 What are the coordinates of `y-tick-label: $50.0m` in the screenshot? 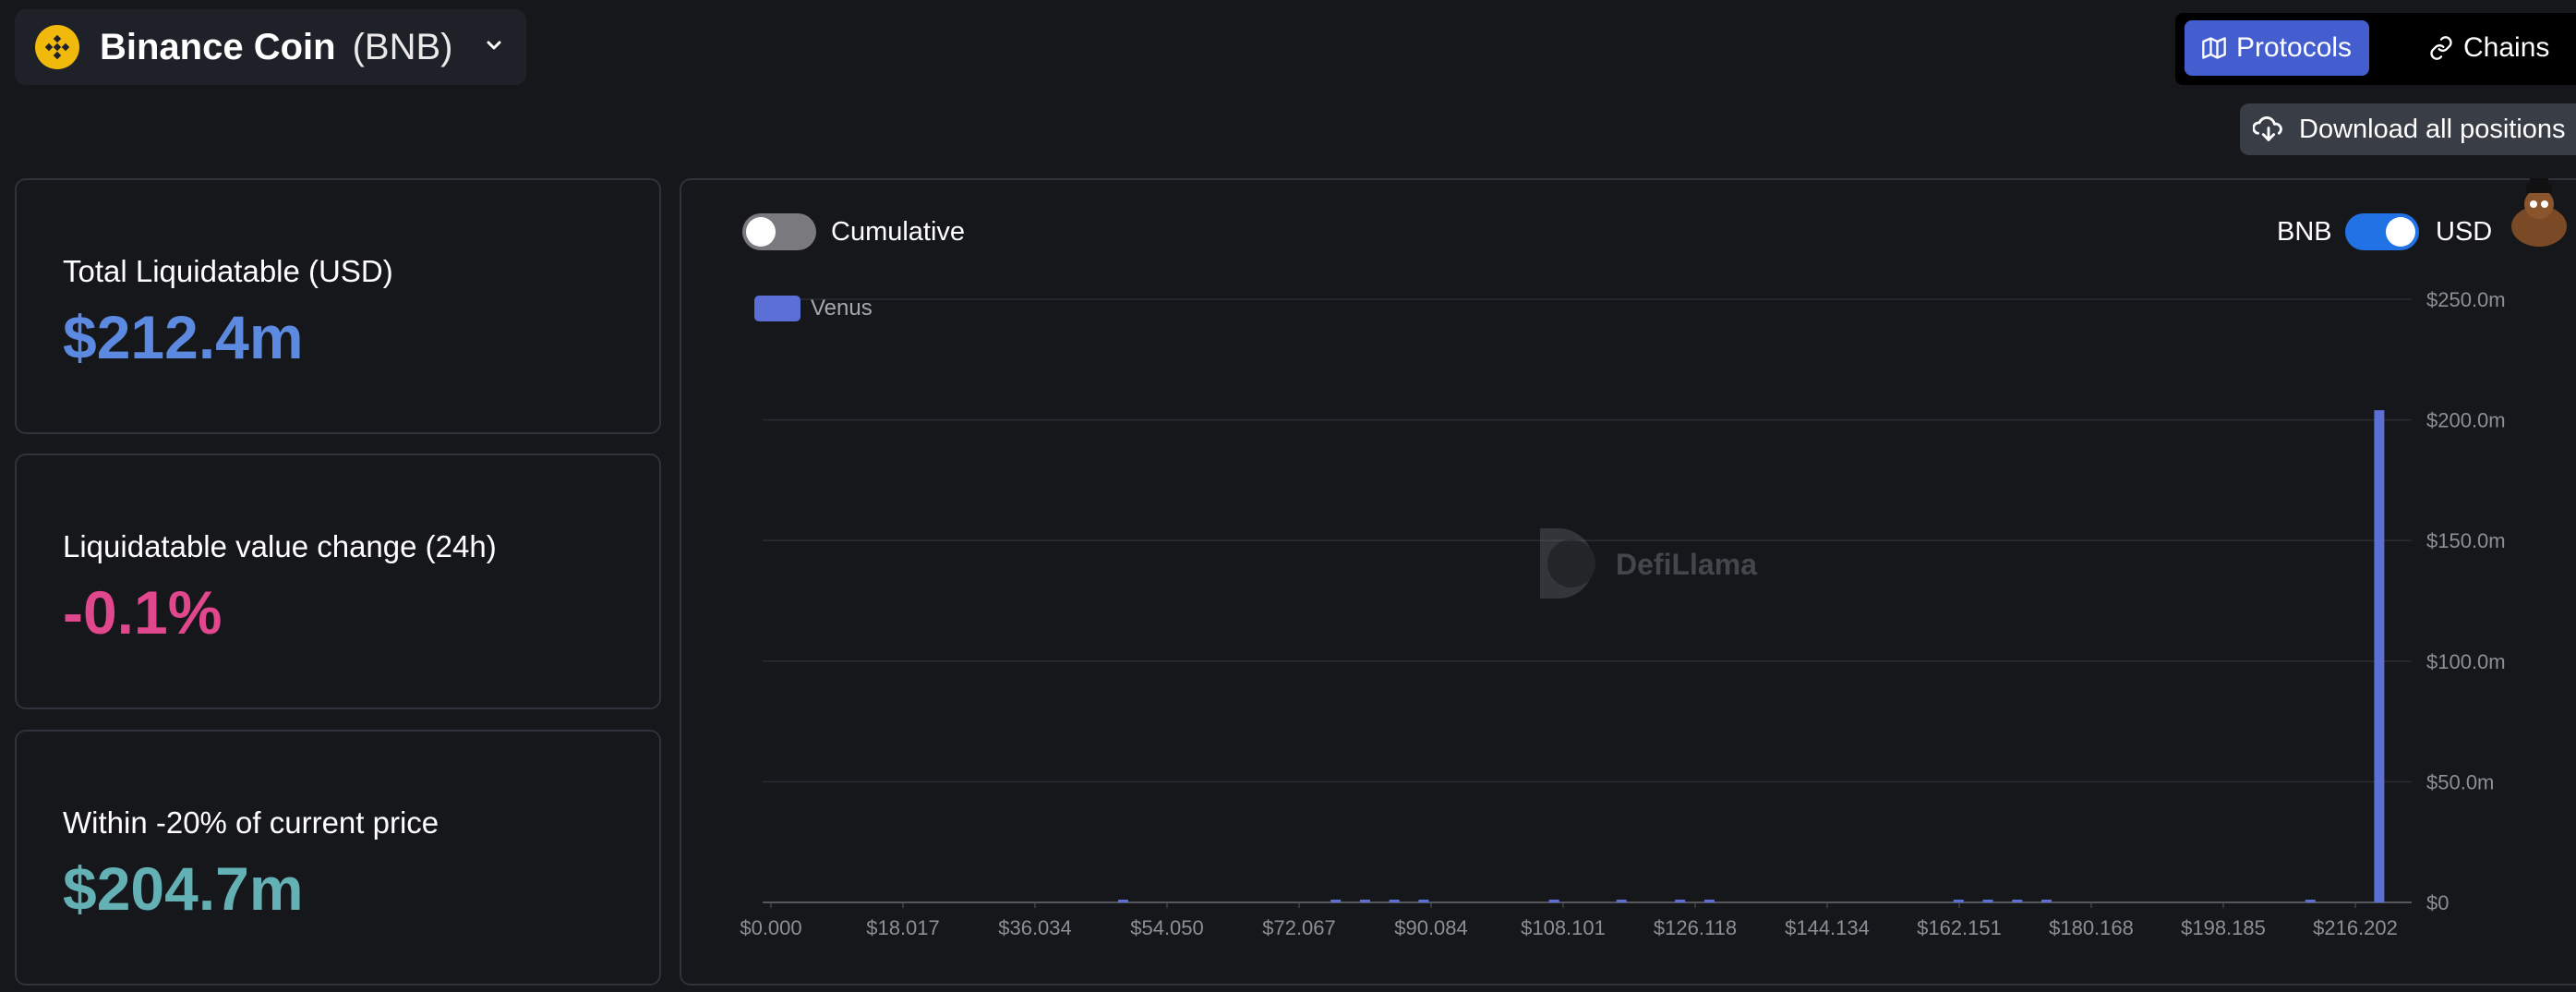 It's located at (2460, 782).